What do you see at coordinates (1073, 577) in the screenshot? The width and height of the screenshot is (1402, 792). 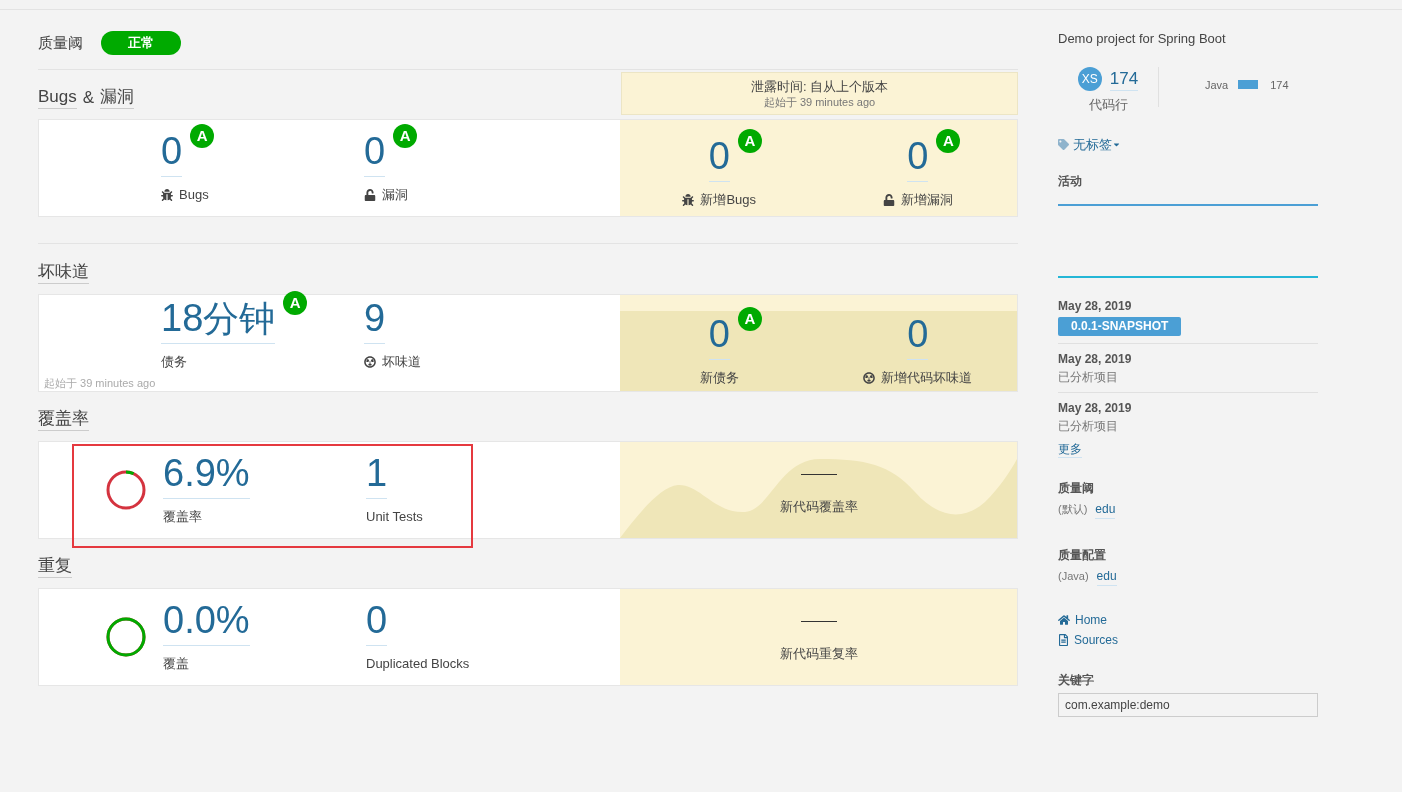 I see `qualifier-text: (Java)` at bounding box center [1073, 577].